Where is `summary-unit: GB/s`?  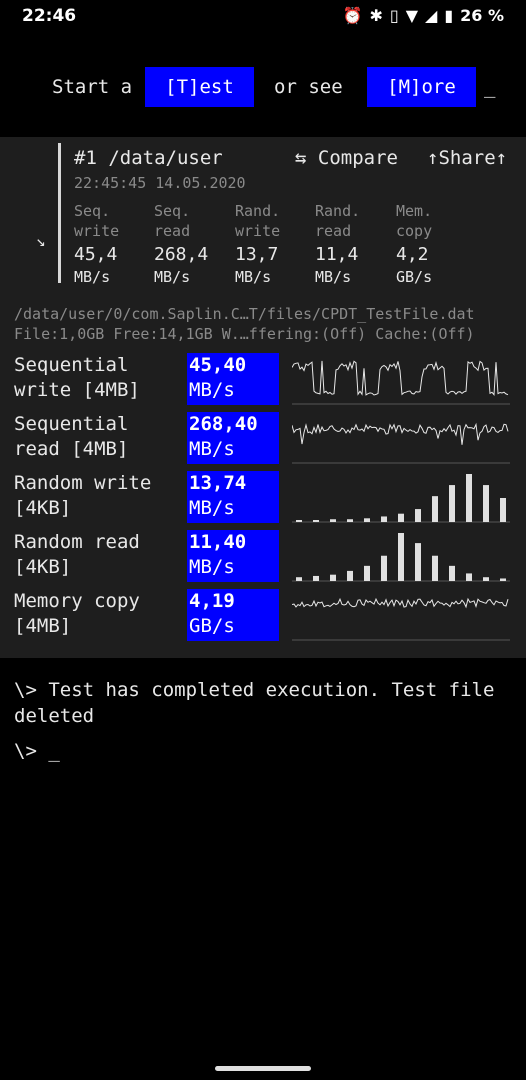 summary-unit: GB/s is located at coordinates (414, 277).